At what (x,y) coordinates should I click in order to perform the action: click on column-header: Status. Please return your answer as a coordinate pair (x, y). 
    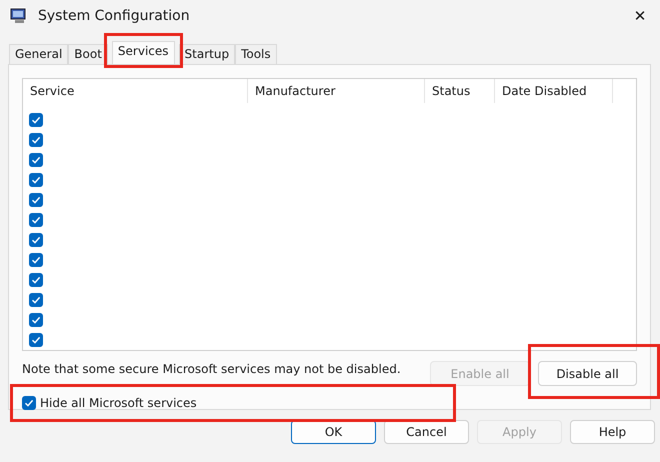
    Looking at the image, I should click on (460, 90).